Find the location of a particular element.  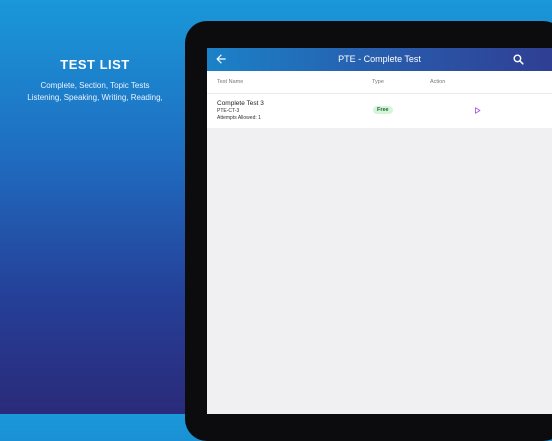

column-header-type: Type is located at coordinates (378, 82).